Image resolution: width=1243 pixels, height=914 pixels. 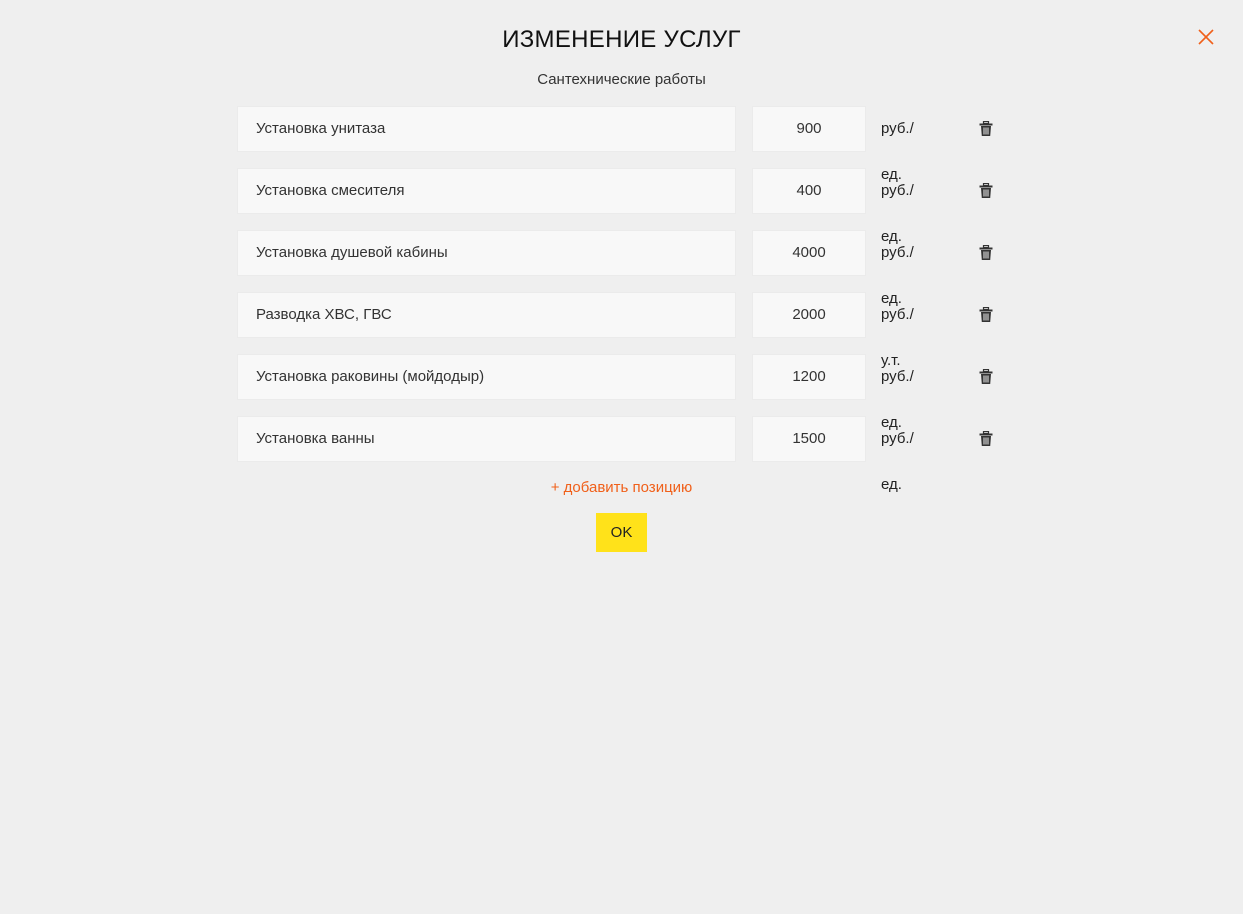 I want to click on service-price-field: 2000, so click(x=809, y=315).